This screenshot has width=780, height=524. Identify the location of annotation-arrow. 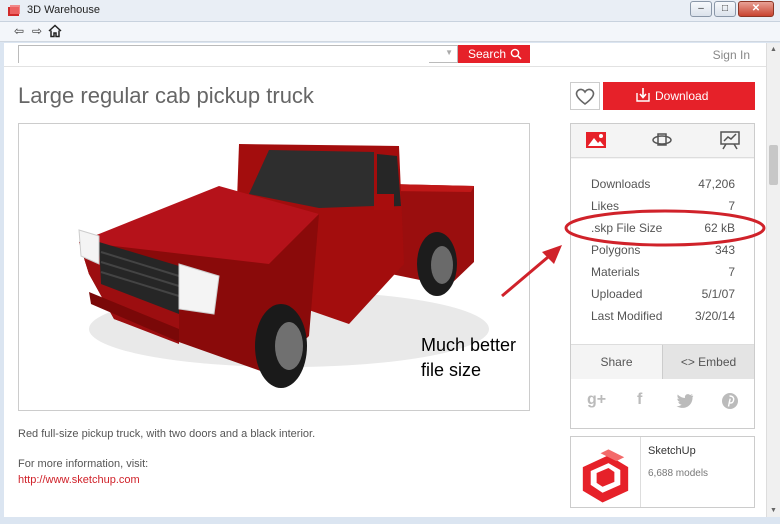
(531, 271).